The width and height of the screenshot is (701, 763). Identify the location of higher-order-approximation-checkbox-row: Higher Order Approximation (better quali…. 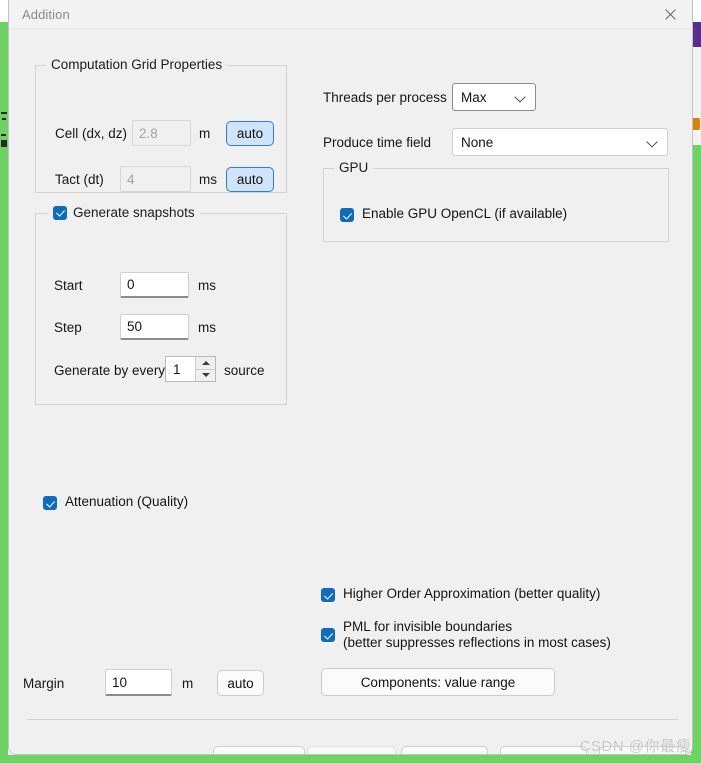
(460, 594).